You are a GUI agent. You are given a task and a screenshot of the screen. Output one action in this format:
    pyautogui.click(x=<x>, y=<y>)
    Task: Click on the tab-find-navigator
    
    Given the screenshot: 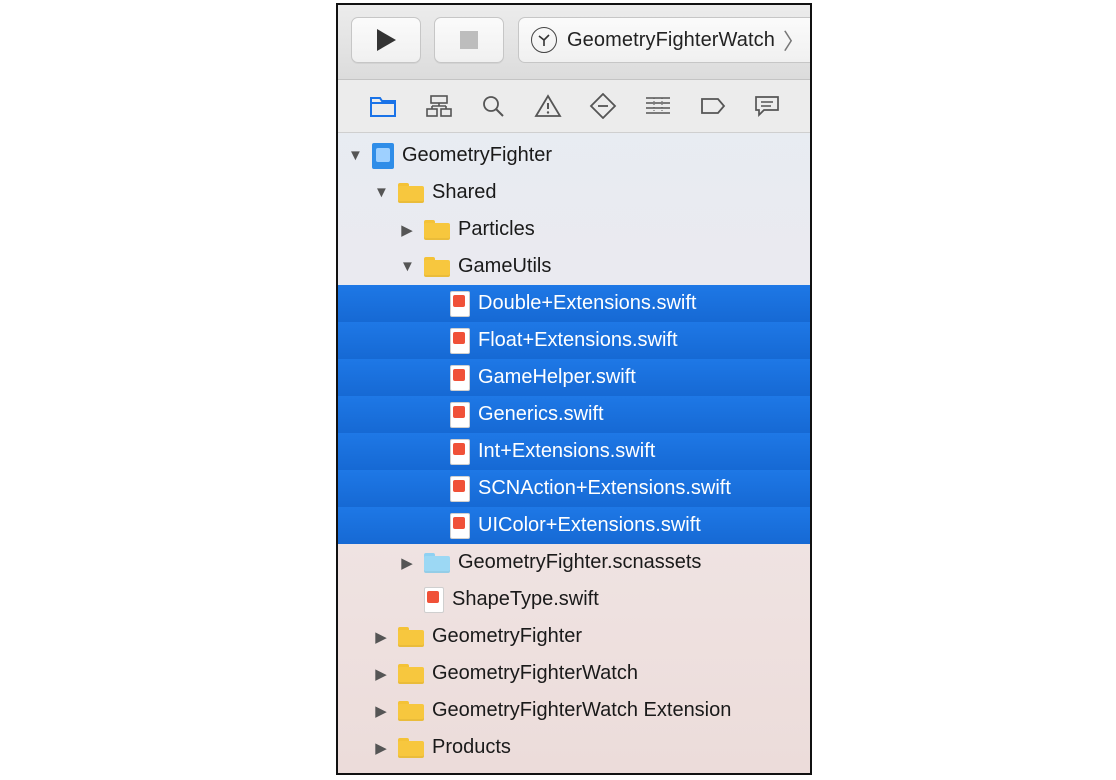 What is the action you would take?
    pyautogui.click(x=493, y=106)
    